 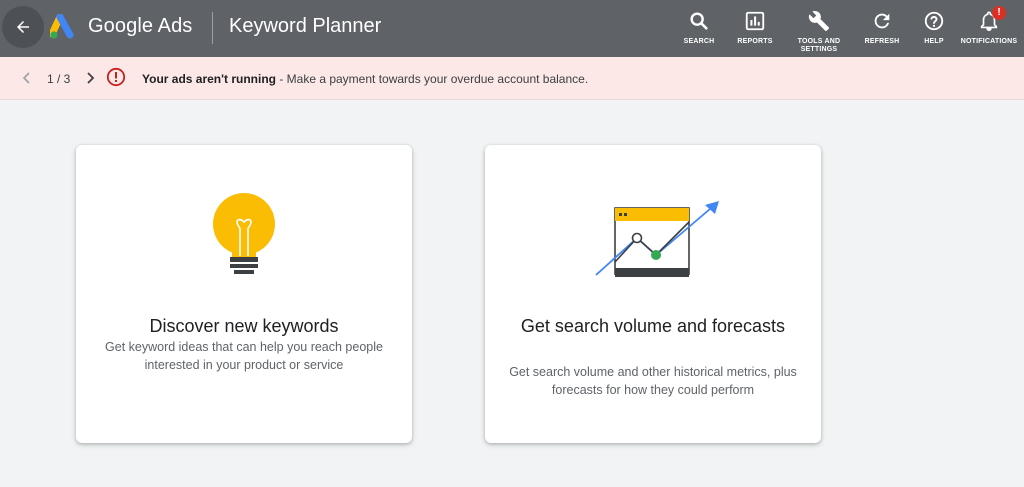 What do you see at coordinates (90, 78) in the screenshot?
I see `chevron-right-icon` at bounding box center [90, 78].